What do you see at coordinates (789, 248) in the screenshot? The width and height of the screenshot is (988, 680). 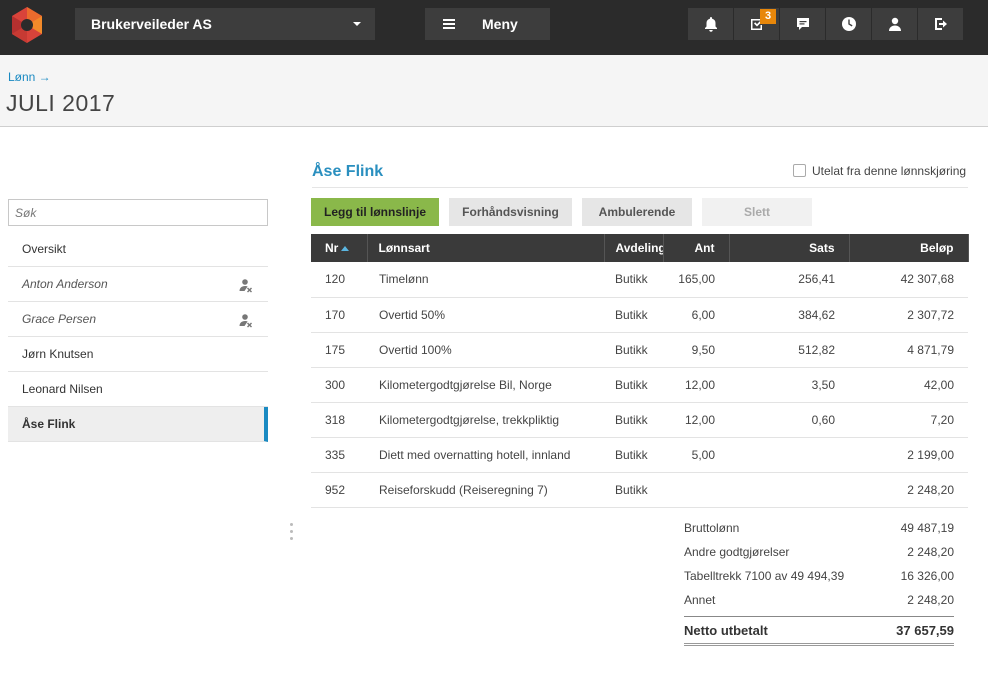 I see `column-header-sats: Sats` at bounding box center [789, 248].